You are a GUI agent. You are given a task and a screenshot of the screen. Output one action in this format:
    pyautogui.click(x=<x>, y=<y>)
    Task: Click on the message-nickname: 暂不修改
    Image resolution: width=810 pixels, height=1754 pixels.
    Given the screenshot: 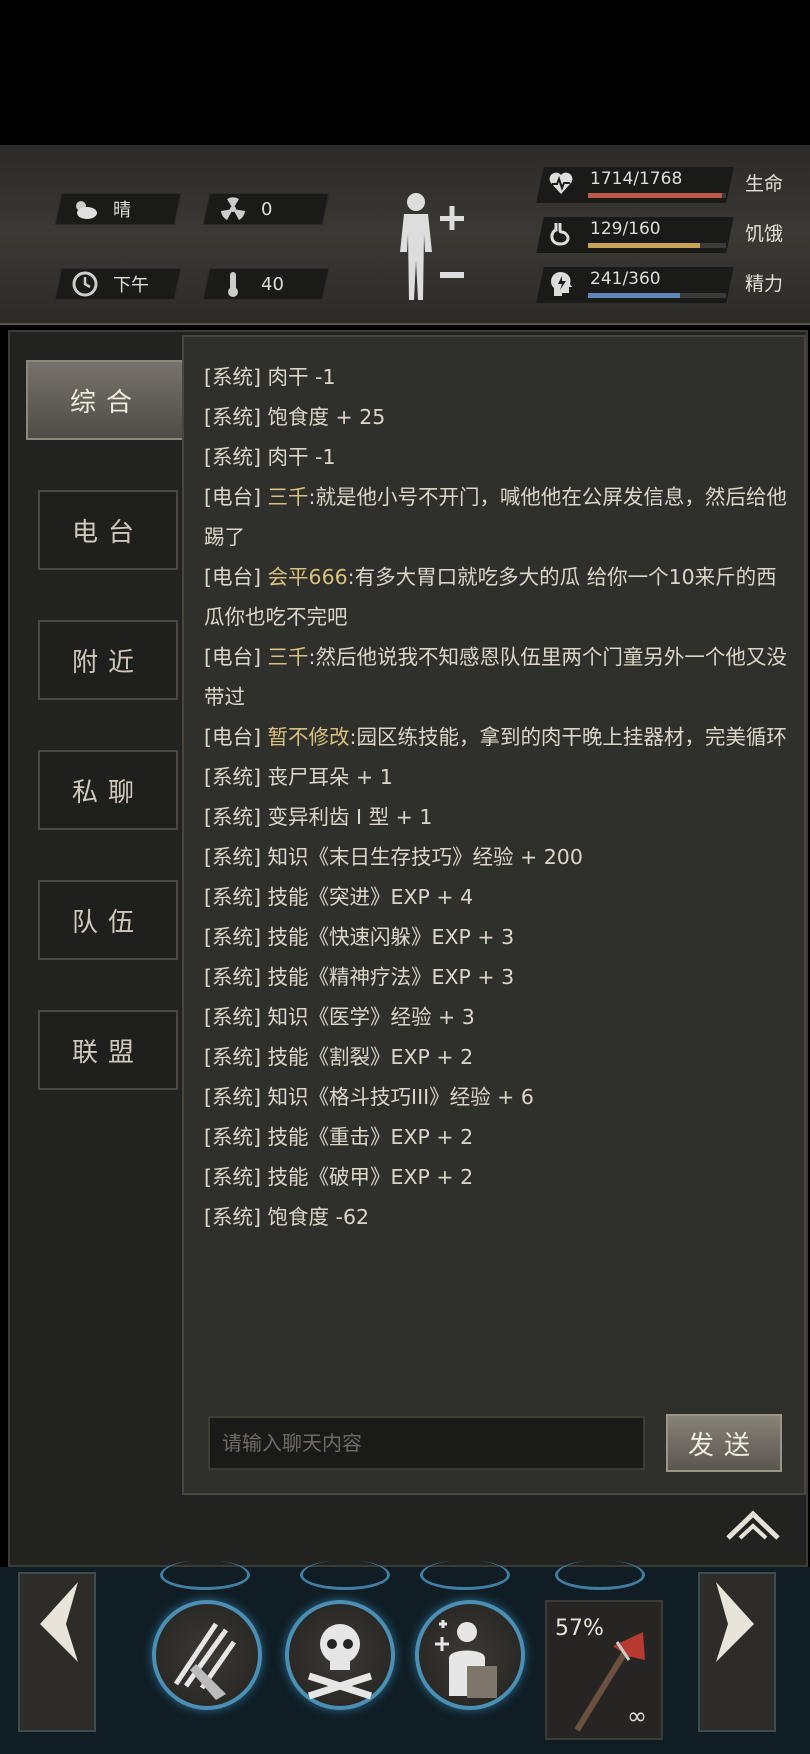 What is the action you would take?
    pyautogui.click(x=309, y=737)
    